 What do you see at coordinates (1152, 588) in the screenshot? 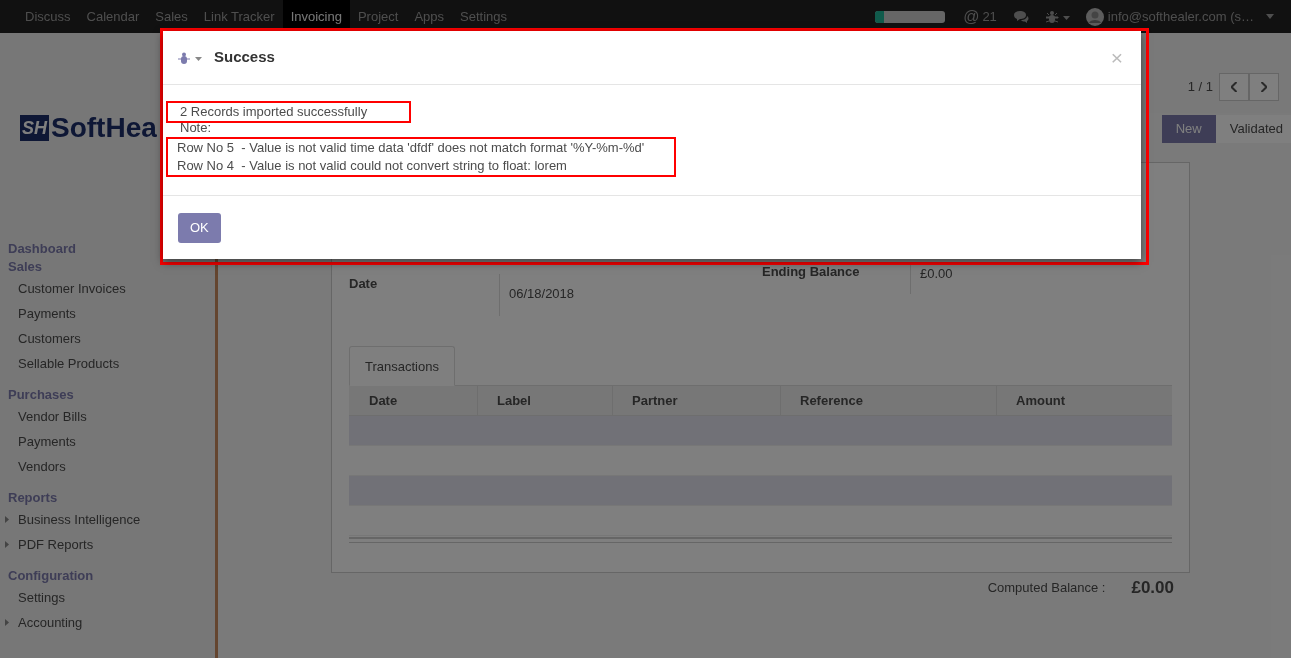
I see `total-value: £0.00` at bounding box center [1152, 588].